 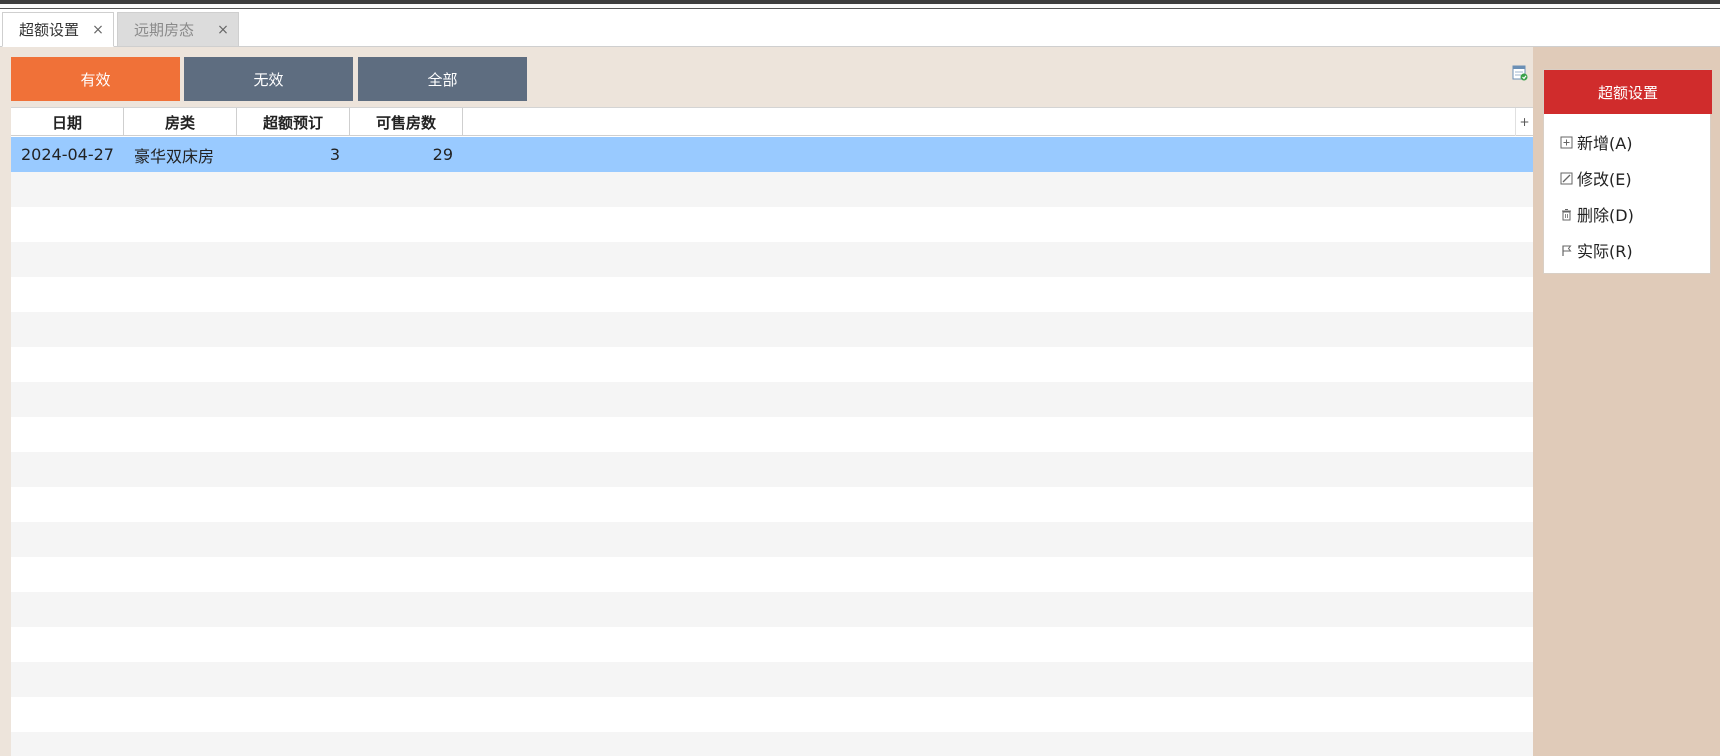 I want to click on trash-icon, so click(x=1566, y=214).